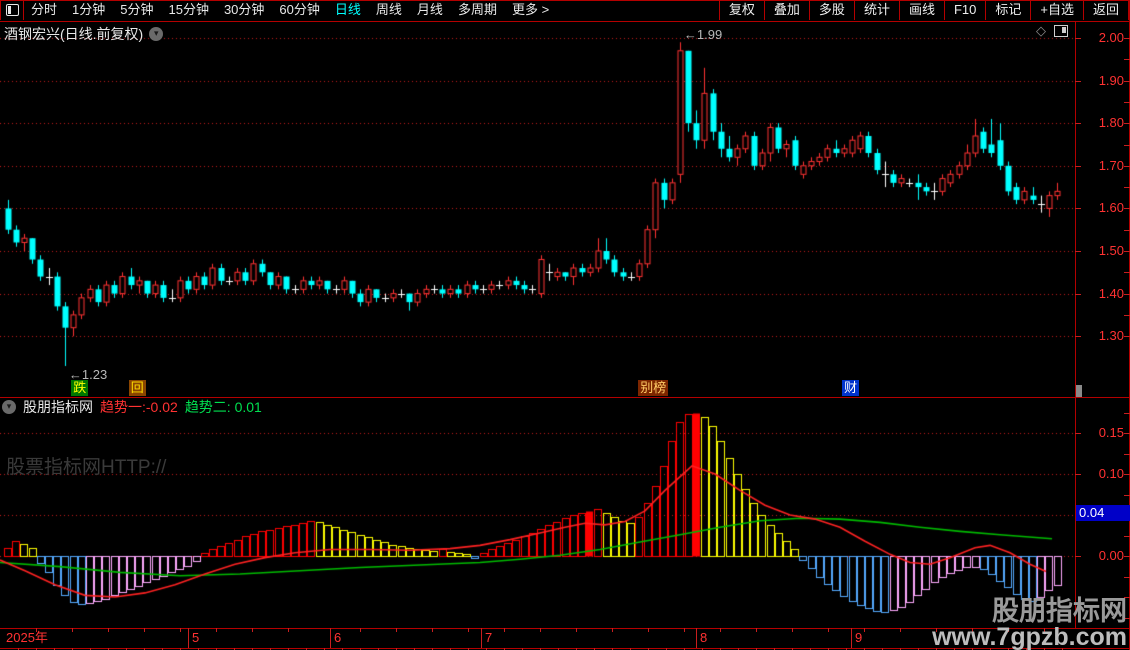  Describe the element at coordinates (921, 10) in the screenshot. I see `action-button-4: 画线` at that location.